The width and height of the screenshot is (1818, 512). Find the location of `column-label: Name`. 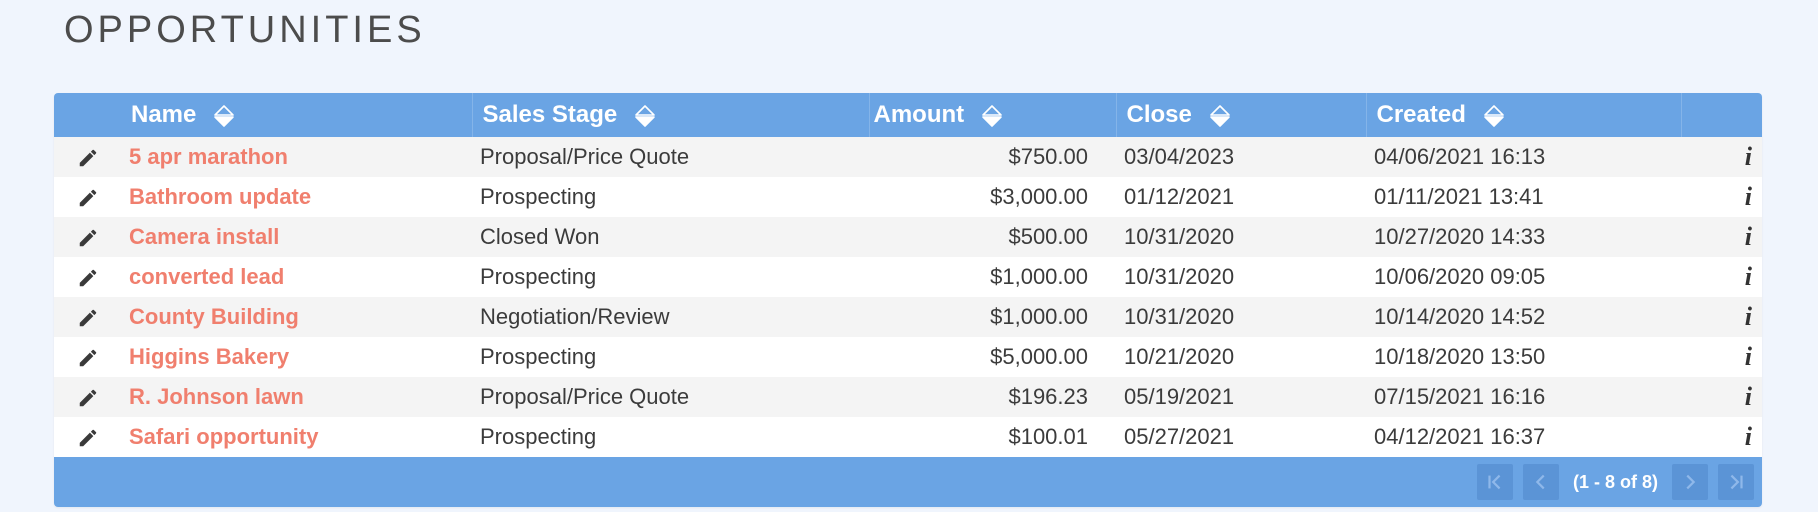

column-label: Name is located at coordinates (164, 114).